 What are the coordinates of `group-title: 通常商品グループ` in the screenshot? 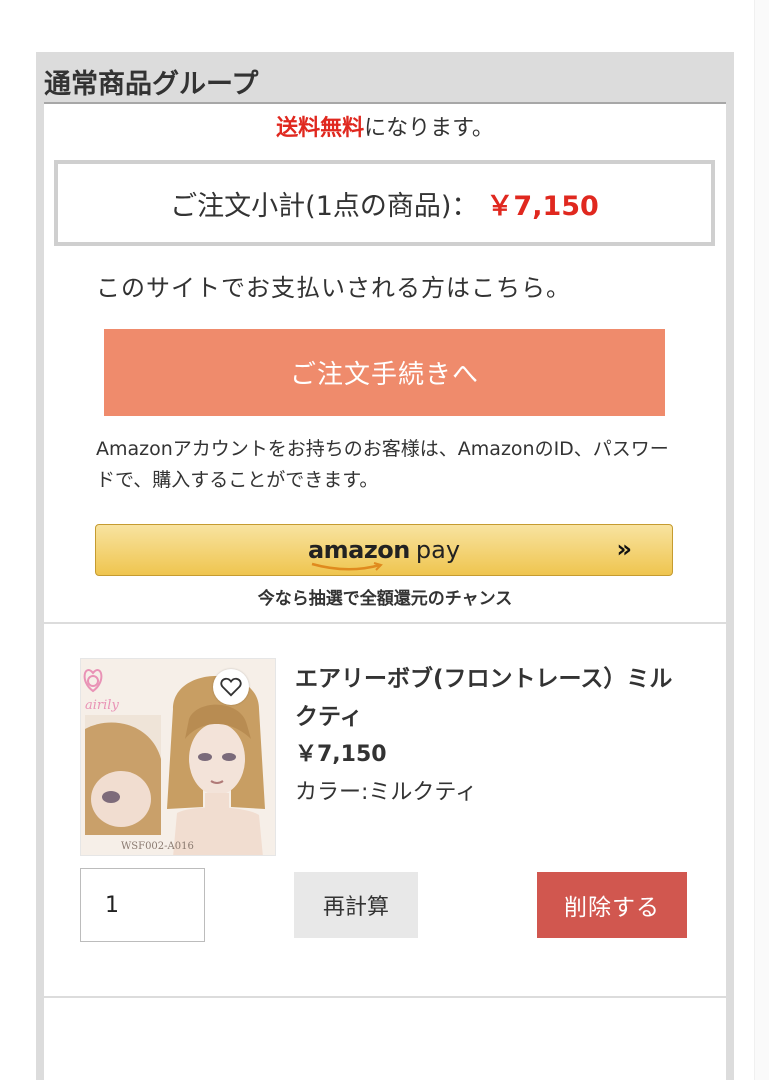 It's located at (151, 84).